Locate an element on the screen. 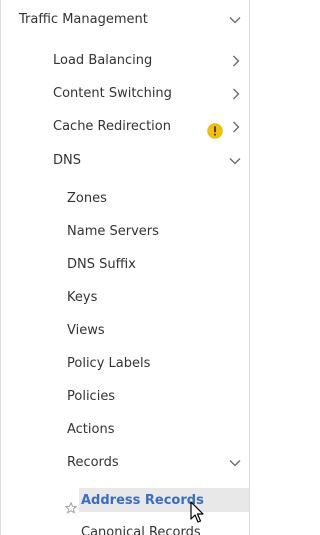 The height and width of the screenshot is (535, 320). nav-subitem-address-records: Address Records is located at coordinates (125, 500).